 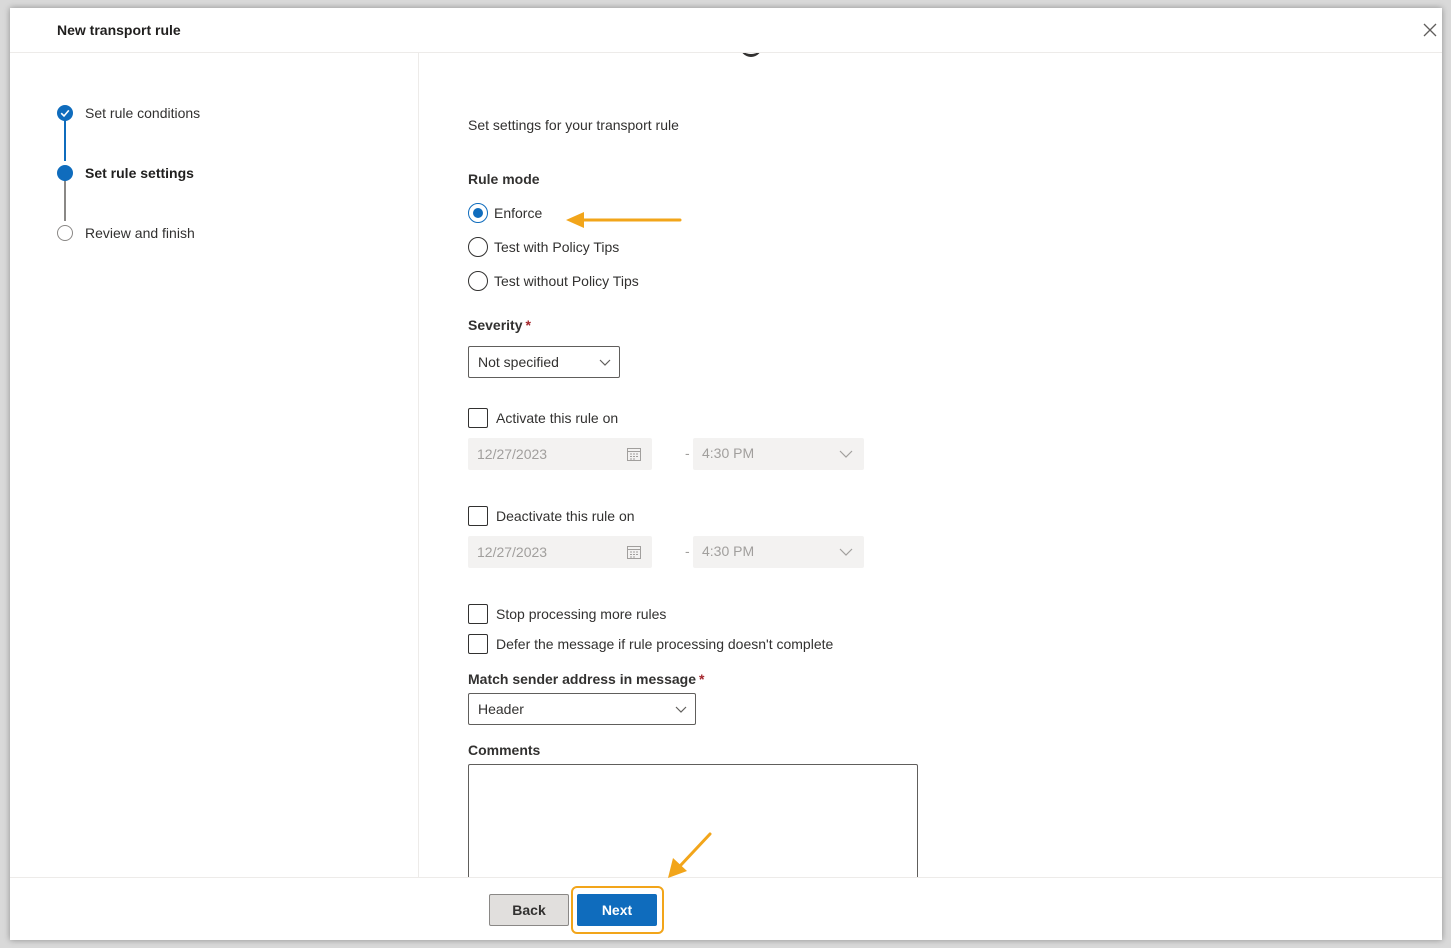 I want to click on activate-time-dropdown: 4:30 PM, so click(x=778, y=454).